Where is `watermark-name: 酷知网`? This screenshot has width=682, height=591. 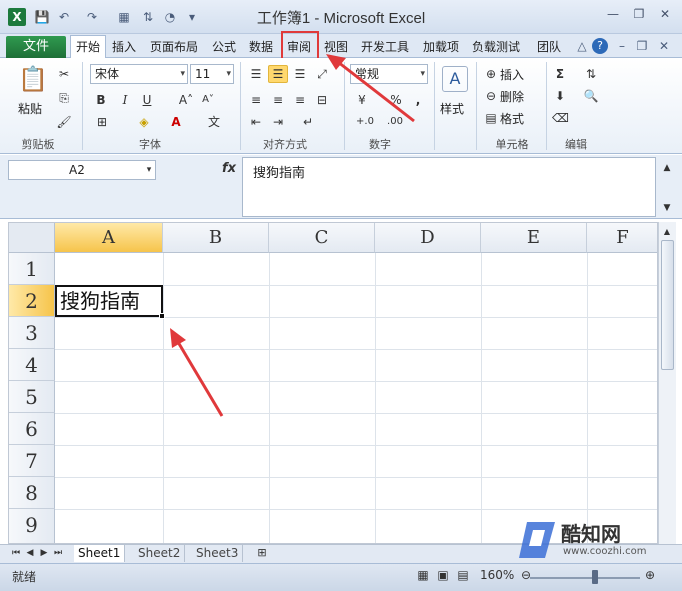 watermark-name: 酷知网 is located at coordinates (591, 534).